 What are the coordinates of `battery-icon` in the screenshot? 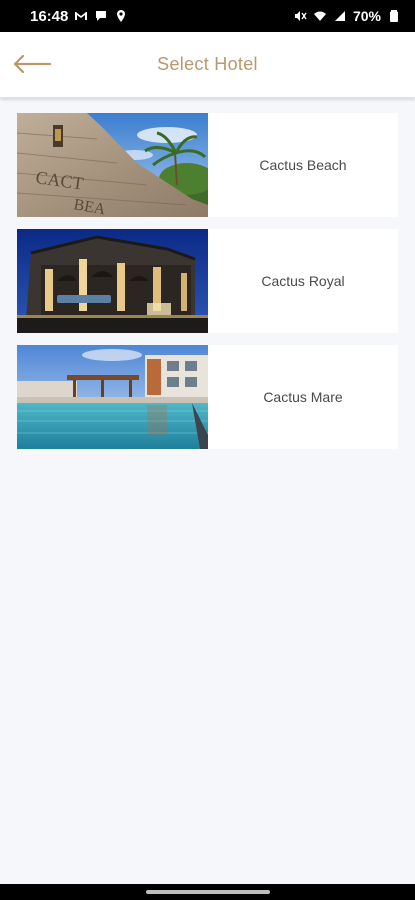 It's located at (394, 16).